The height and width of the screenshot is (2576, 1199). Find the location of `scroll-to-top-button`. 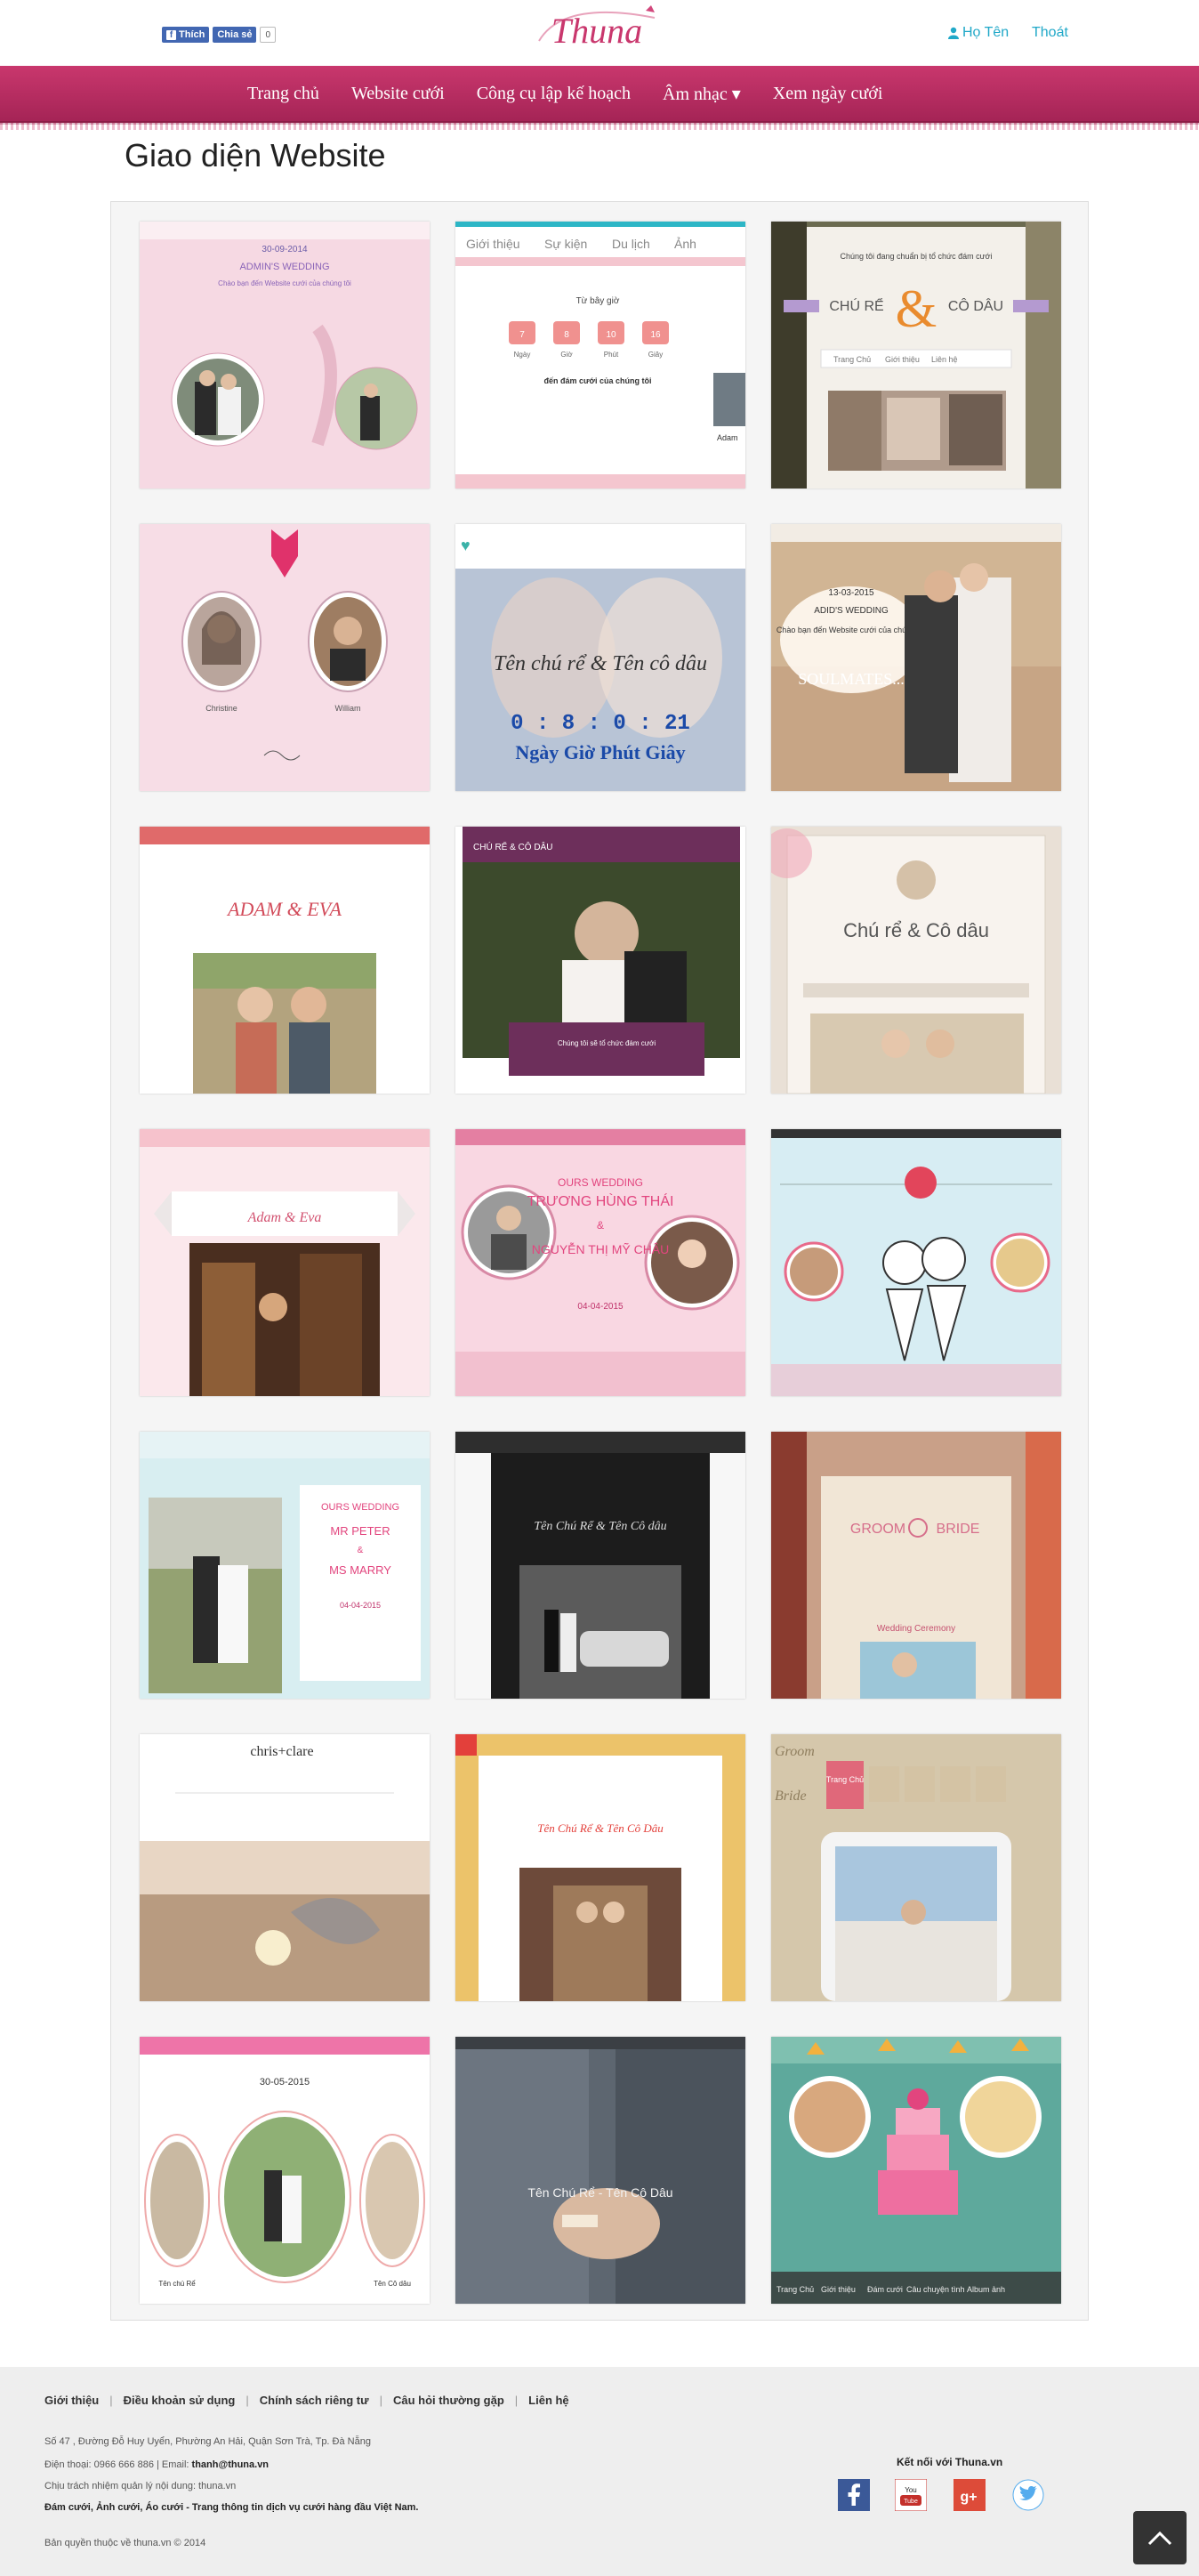

scroll-to-top-button is located at coordinates (1160, 2537).